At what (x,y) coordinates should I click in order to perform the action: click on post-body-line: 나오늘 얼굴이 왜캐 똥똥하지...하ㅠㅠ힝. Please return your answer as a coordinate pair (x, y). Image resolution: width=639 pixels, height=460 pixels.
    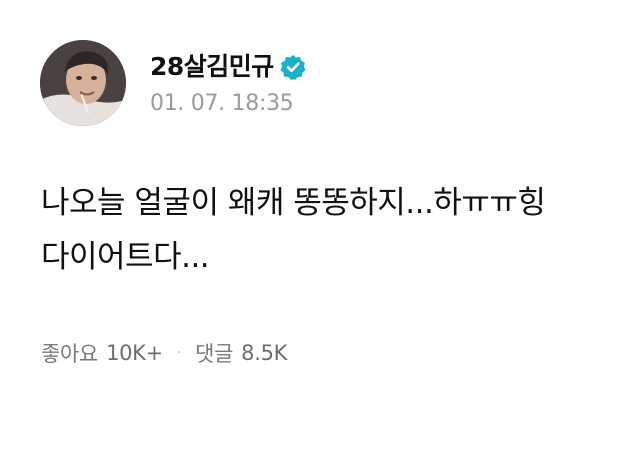
    Looking at the image, I should click on (293, 203).